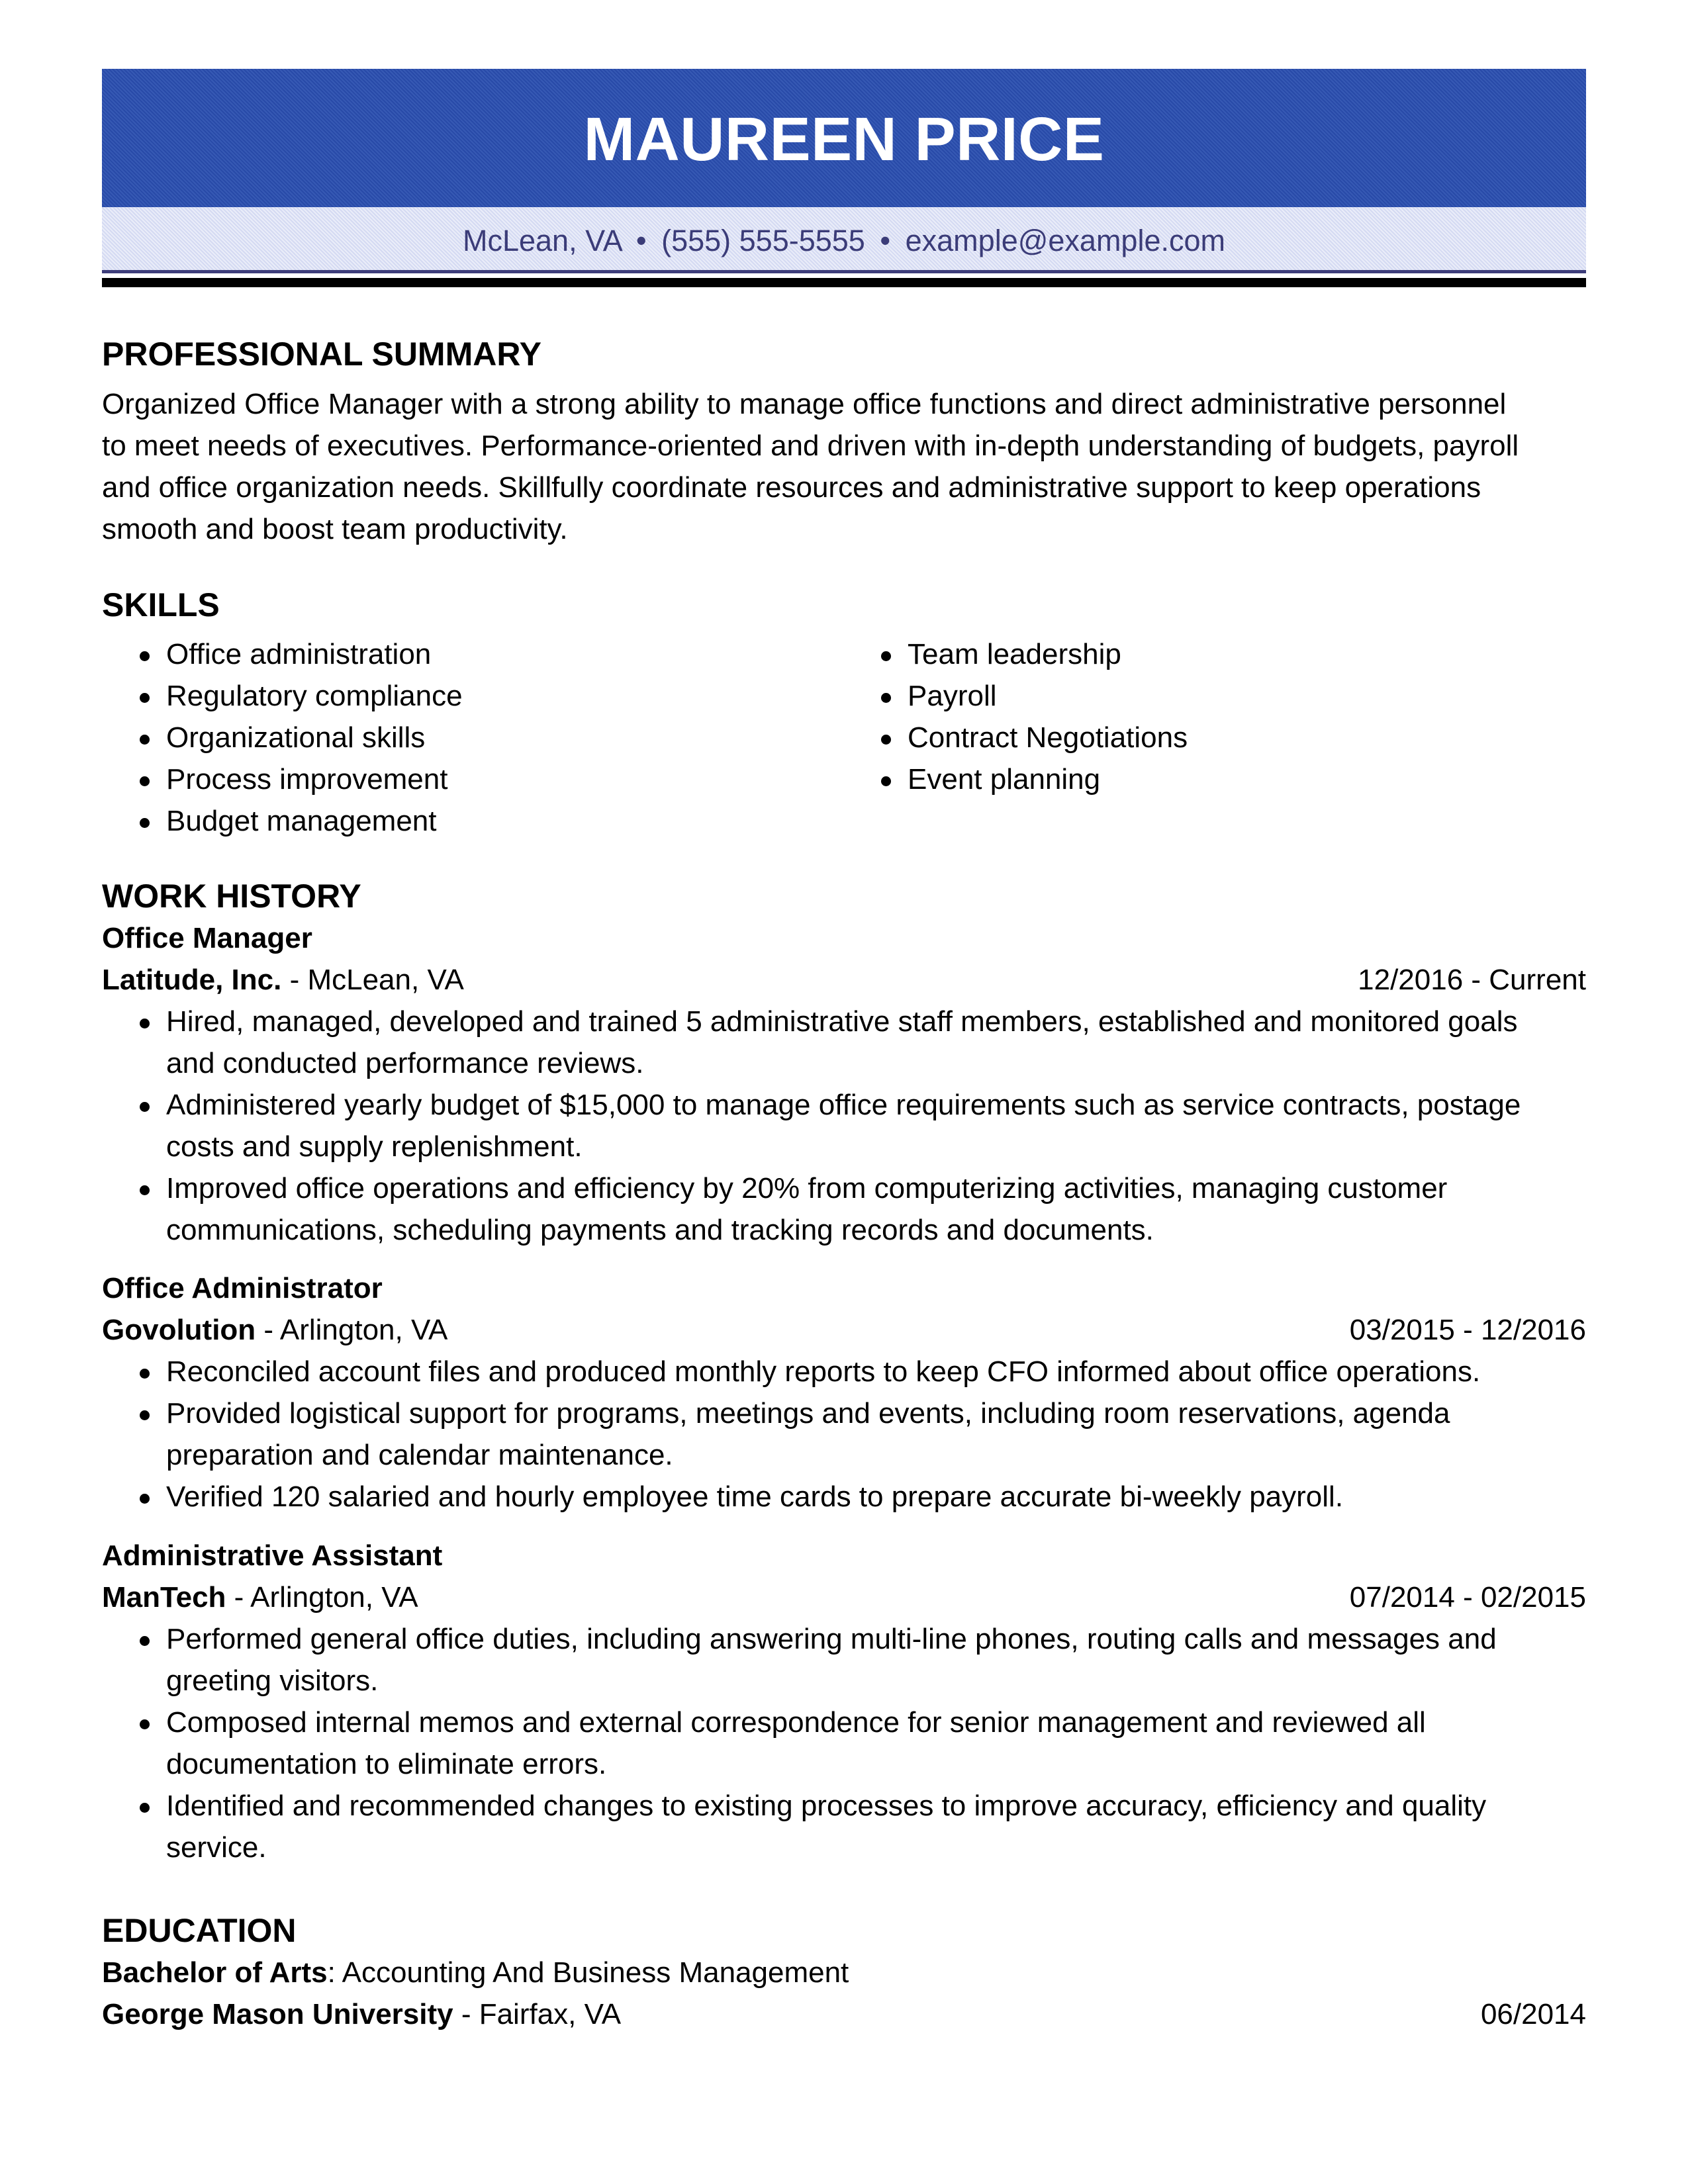 The width and height of the screenshot is (1688, 2184). What do you see at coordinates (588, 1972) in the screenshot?
I see `degree-field: : Accounting And Business Management` at bounding box center [588, 1972].